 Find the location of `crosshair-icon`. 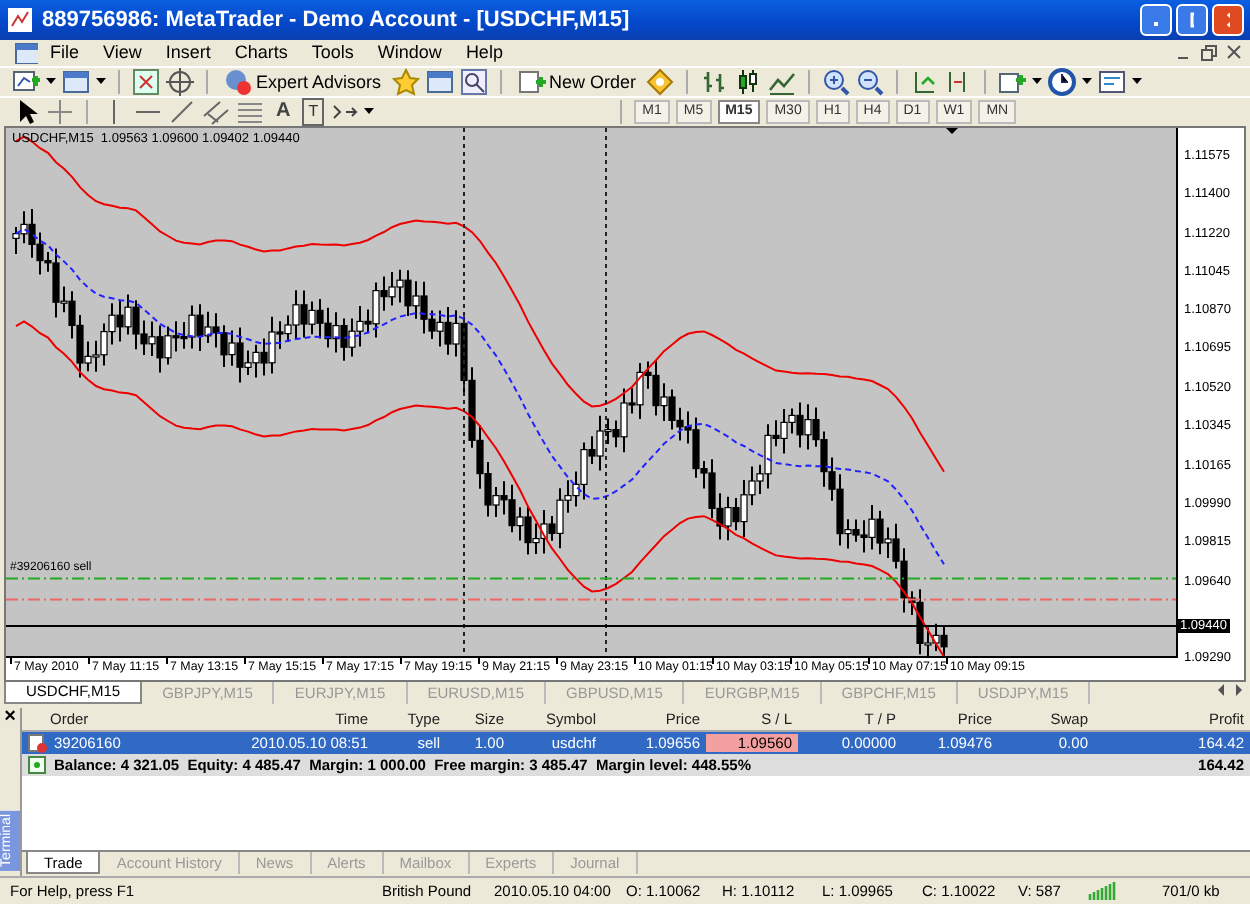

crosshair-icon is located at coordinates (180, 81).